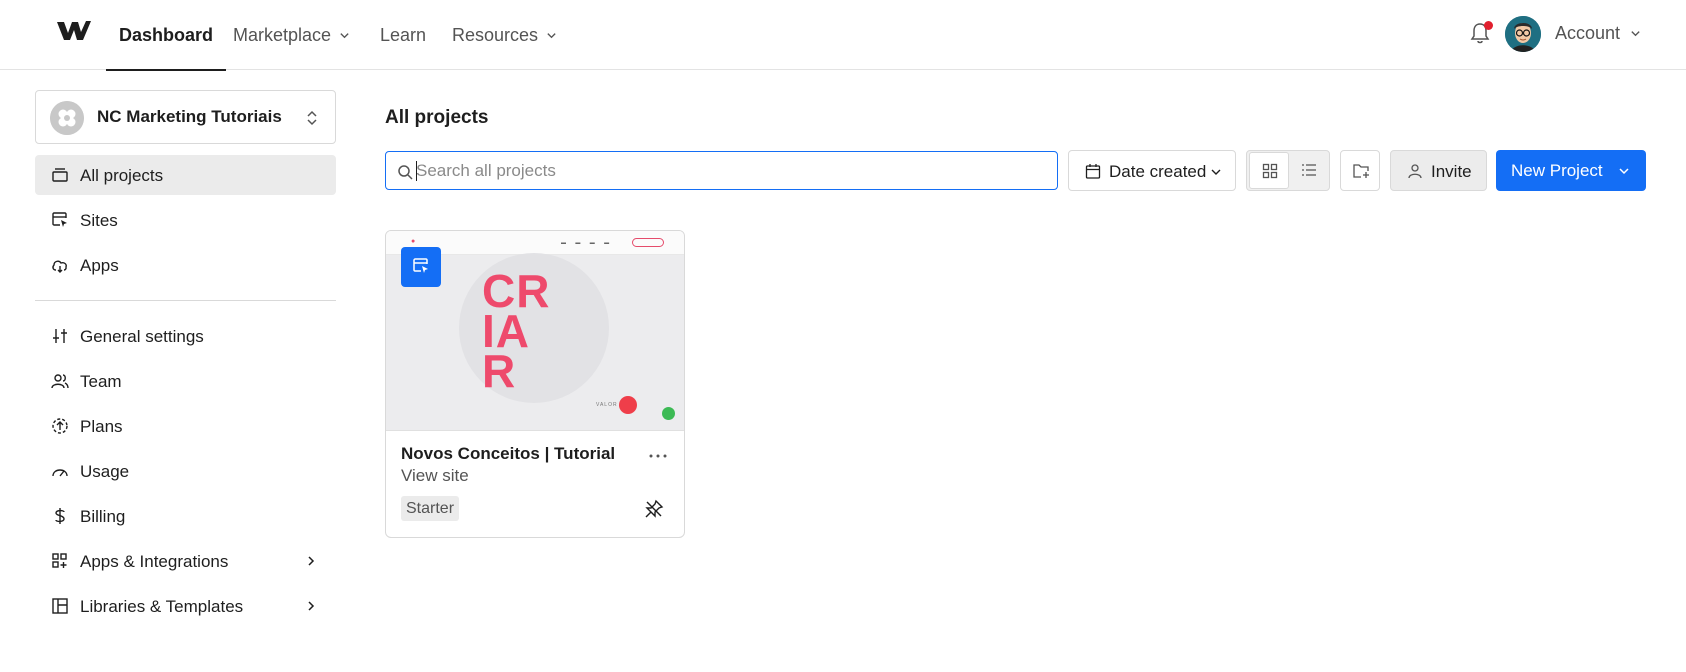 Image resolution: width=1686 pixels, height=672 pixels. What do you see at coordinates (658, 456) in the screenshot?
I see `more-options-icon` at bounding box center [658, 456].